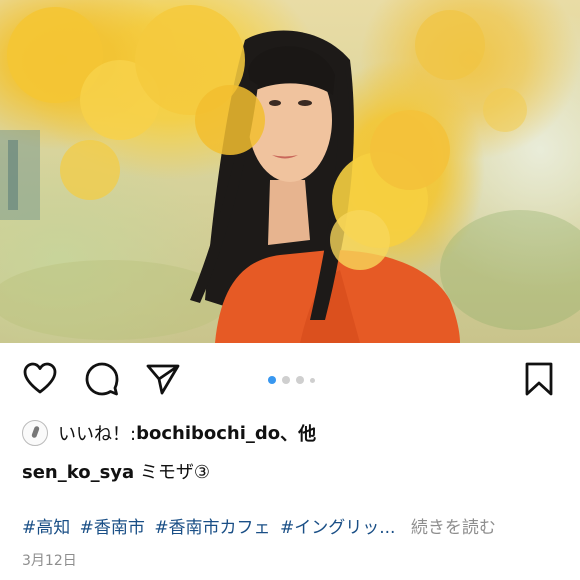  What do you see at coordinates (163, 379) in the screenshot?
I see `send-icon` at bounding box center [163, 379].